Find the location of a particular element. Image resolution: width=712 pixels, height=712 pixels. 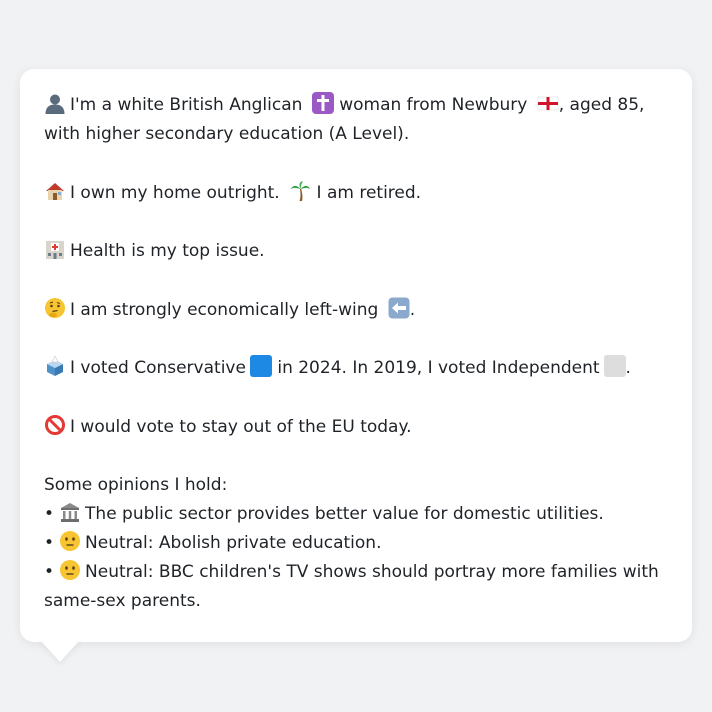

vote-end: . is located at coordinates (628, 368).